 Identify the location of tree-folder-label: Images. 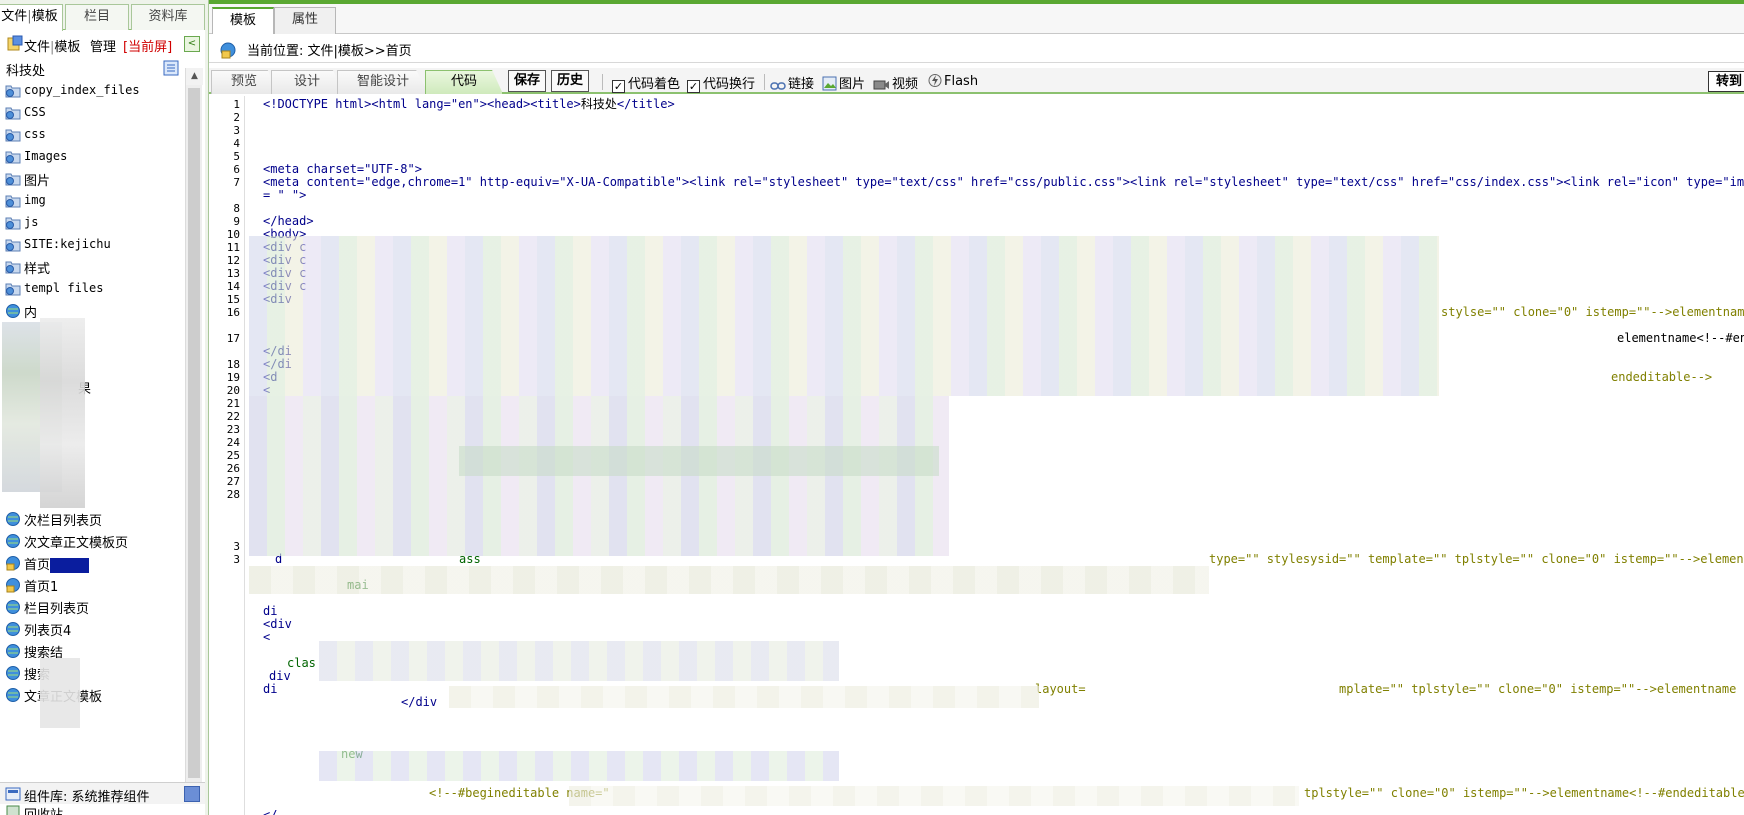
(46, 156).